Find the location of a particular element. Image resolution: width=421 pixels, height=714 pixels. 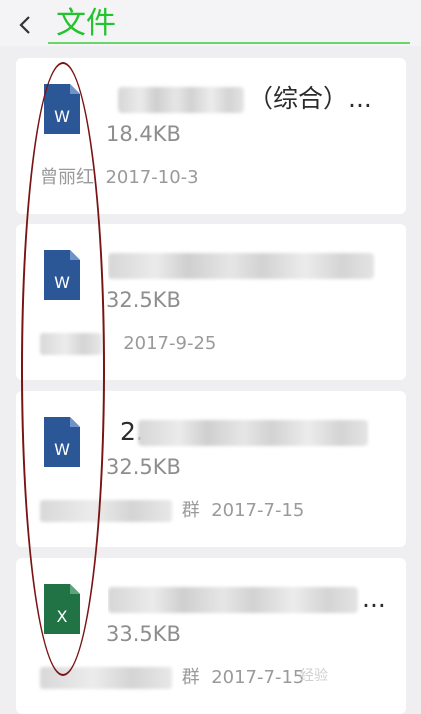

back-button is located at coordinates (25, 25).